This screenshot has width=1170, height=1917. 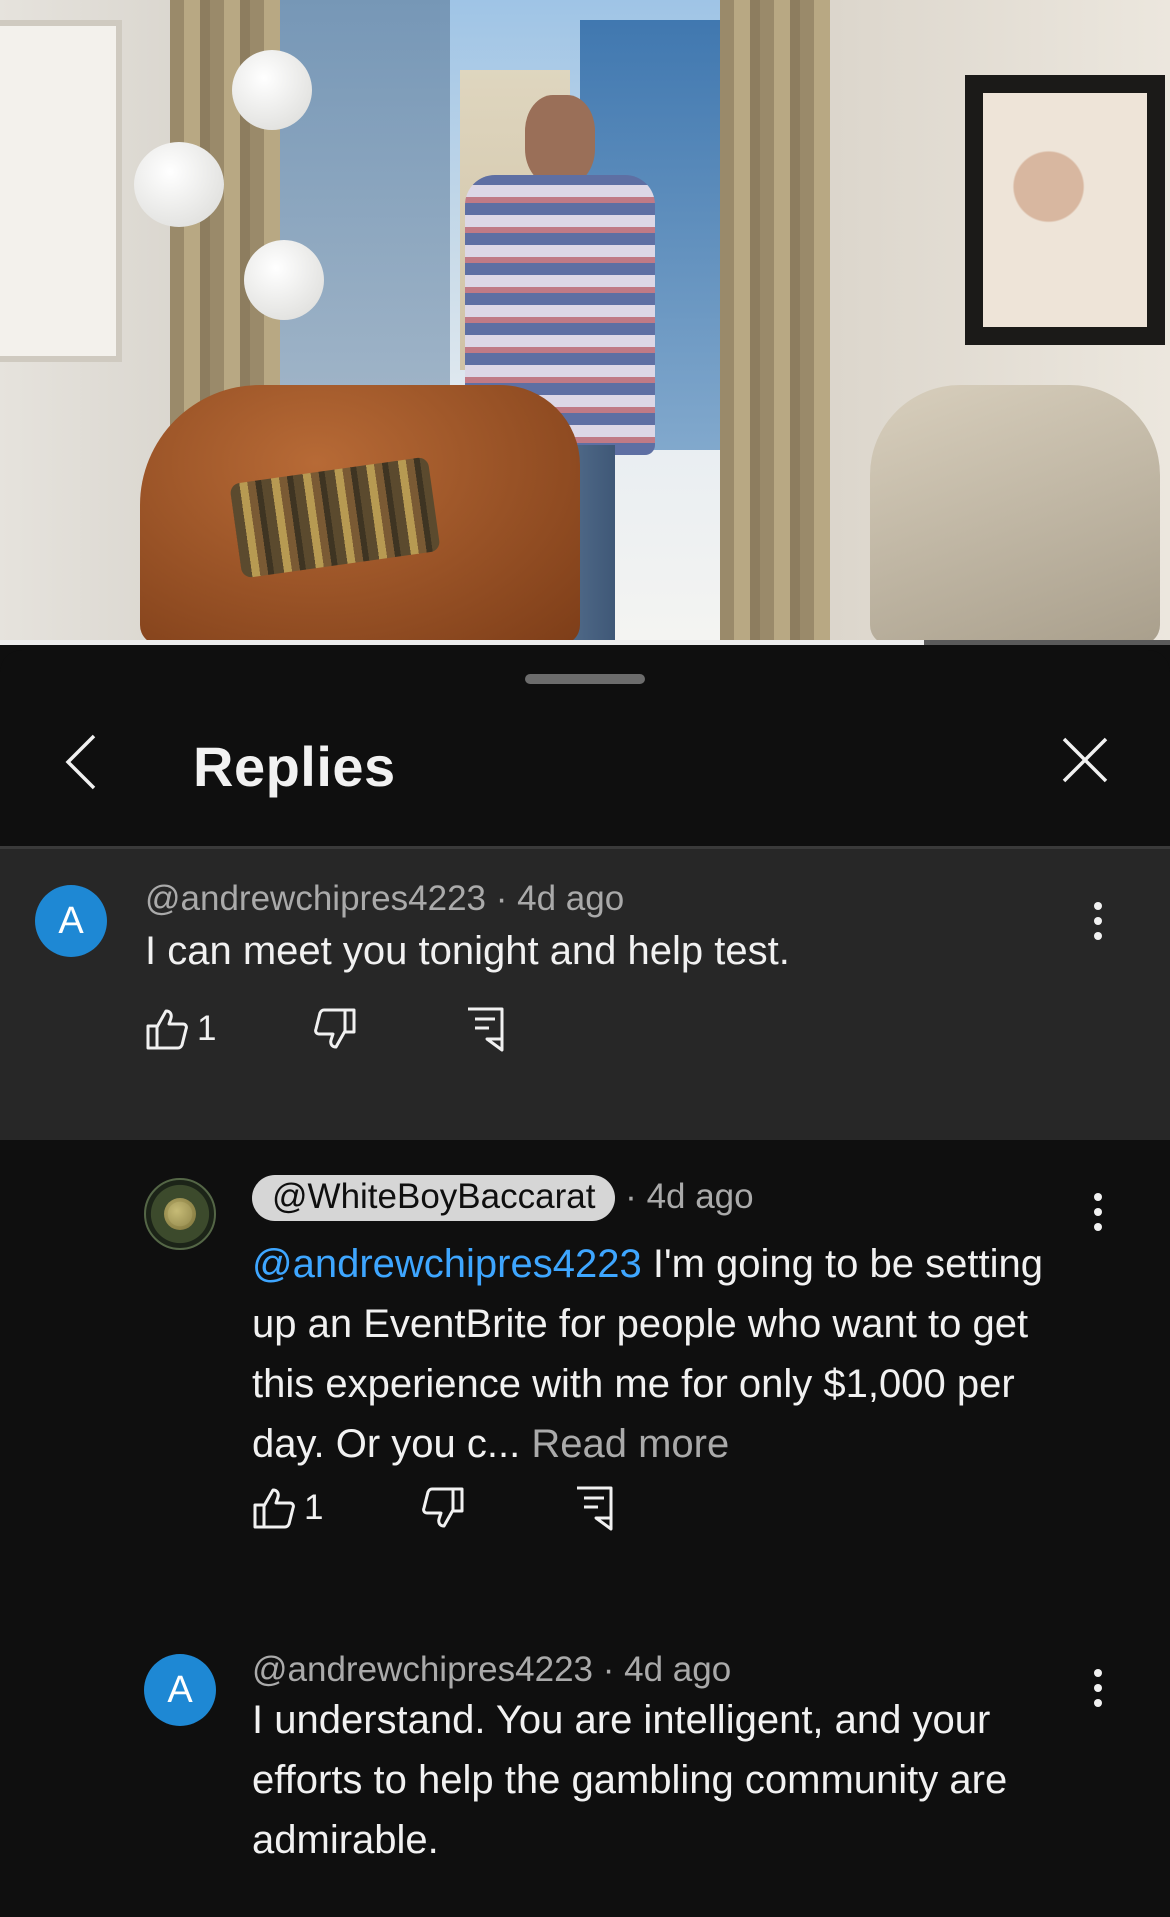 What do you see at coordinates (1015, 515) in the screenshot?
I see `video-scene-chair` at bounding box center [1015, 515].